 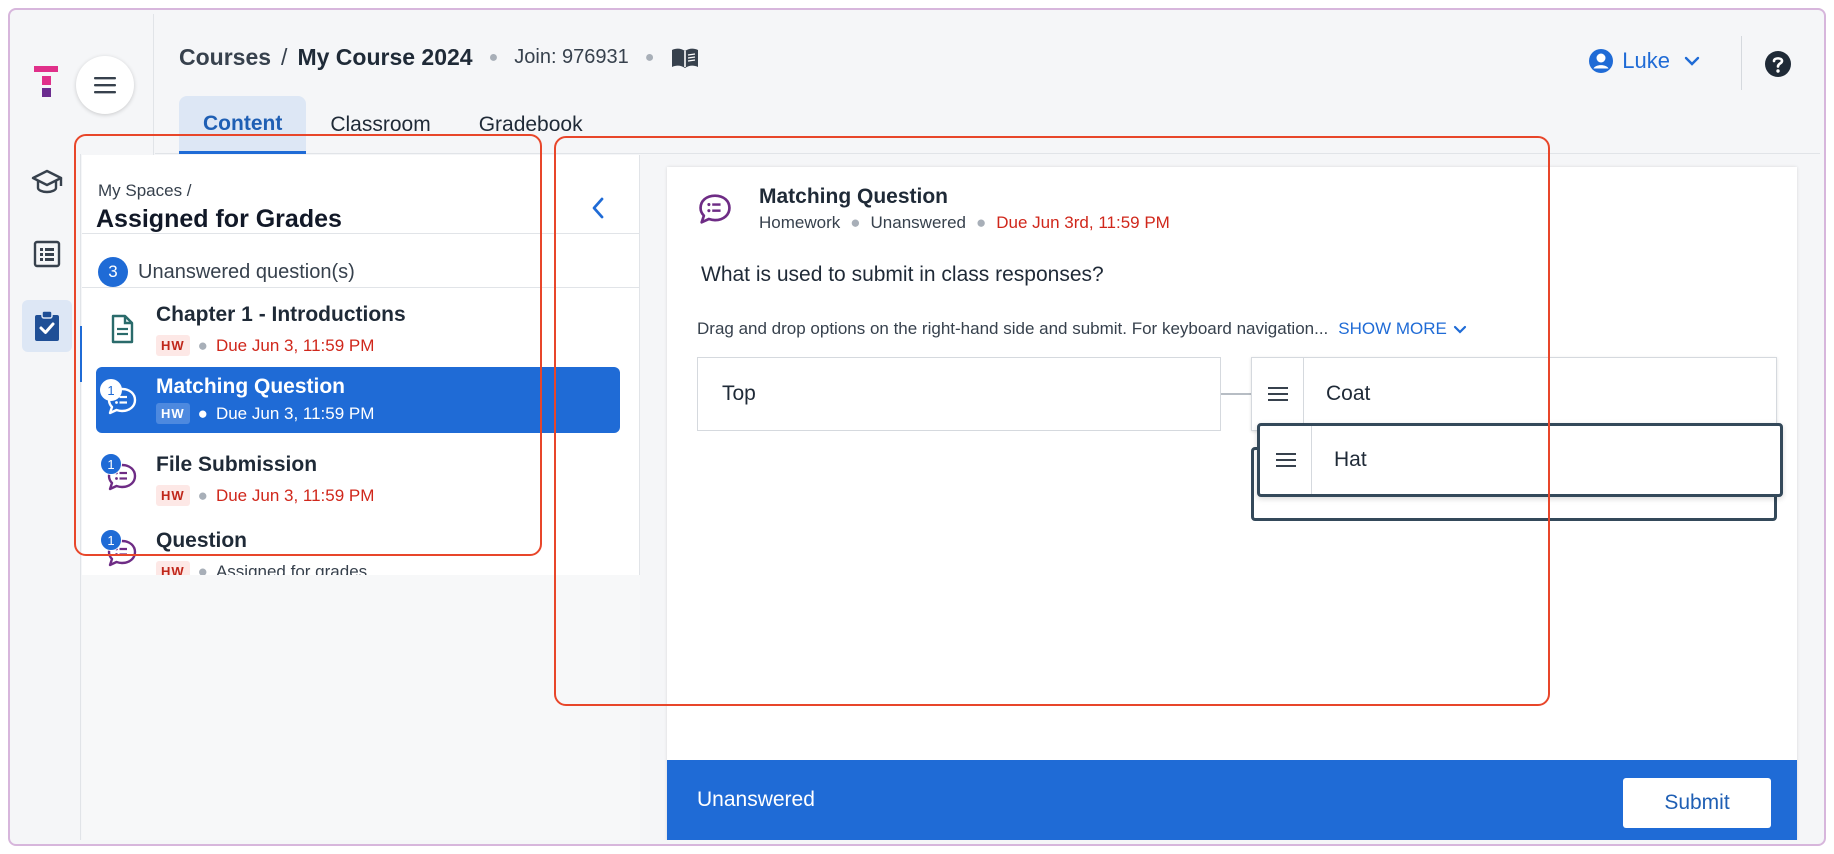 I want to click on rail-assignments-button, so click(x=47, y=326).